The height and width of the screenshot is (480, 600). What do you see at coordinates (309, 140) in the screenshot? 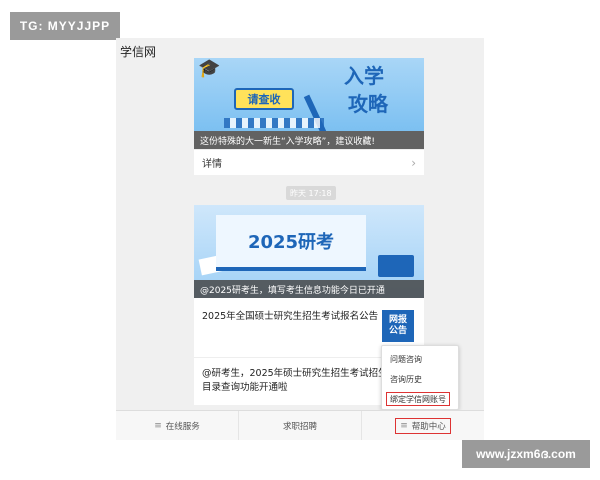
I see `article-card-1-caption: 这份特殊的大一新生“入学攻略”，建议收藏!` at bounding box center [309, 140].